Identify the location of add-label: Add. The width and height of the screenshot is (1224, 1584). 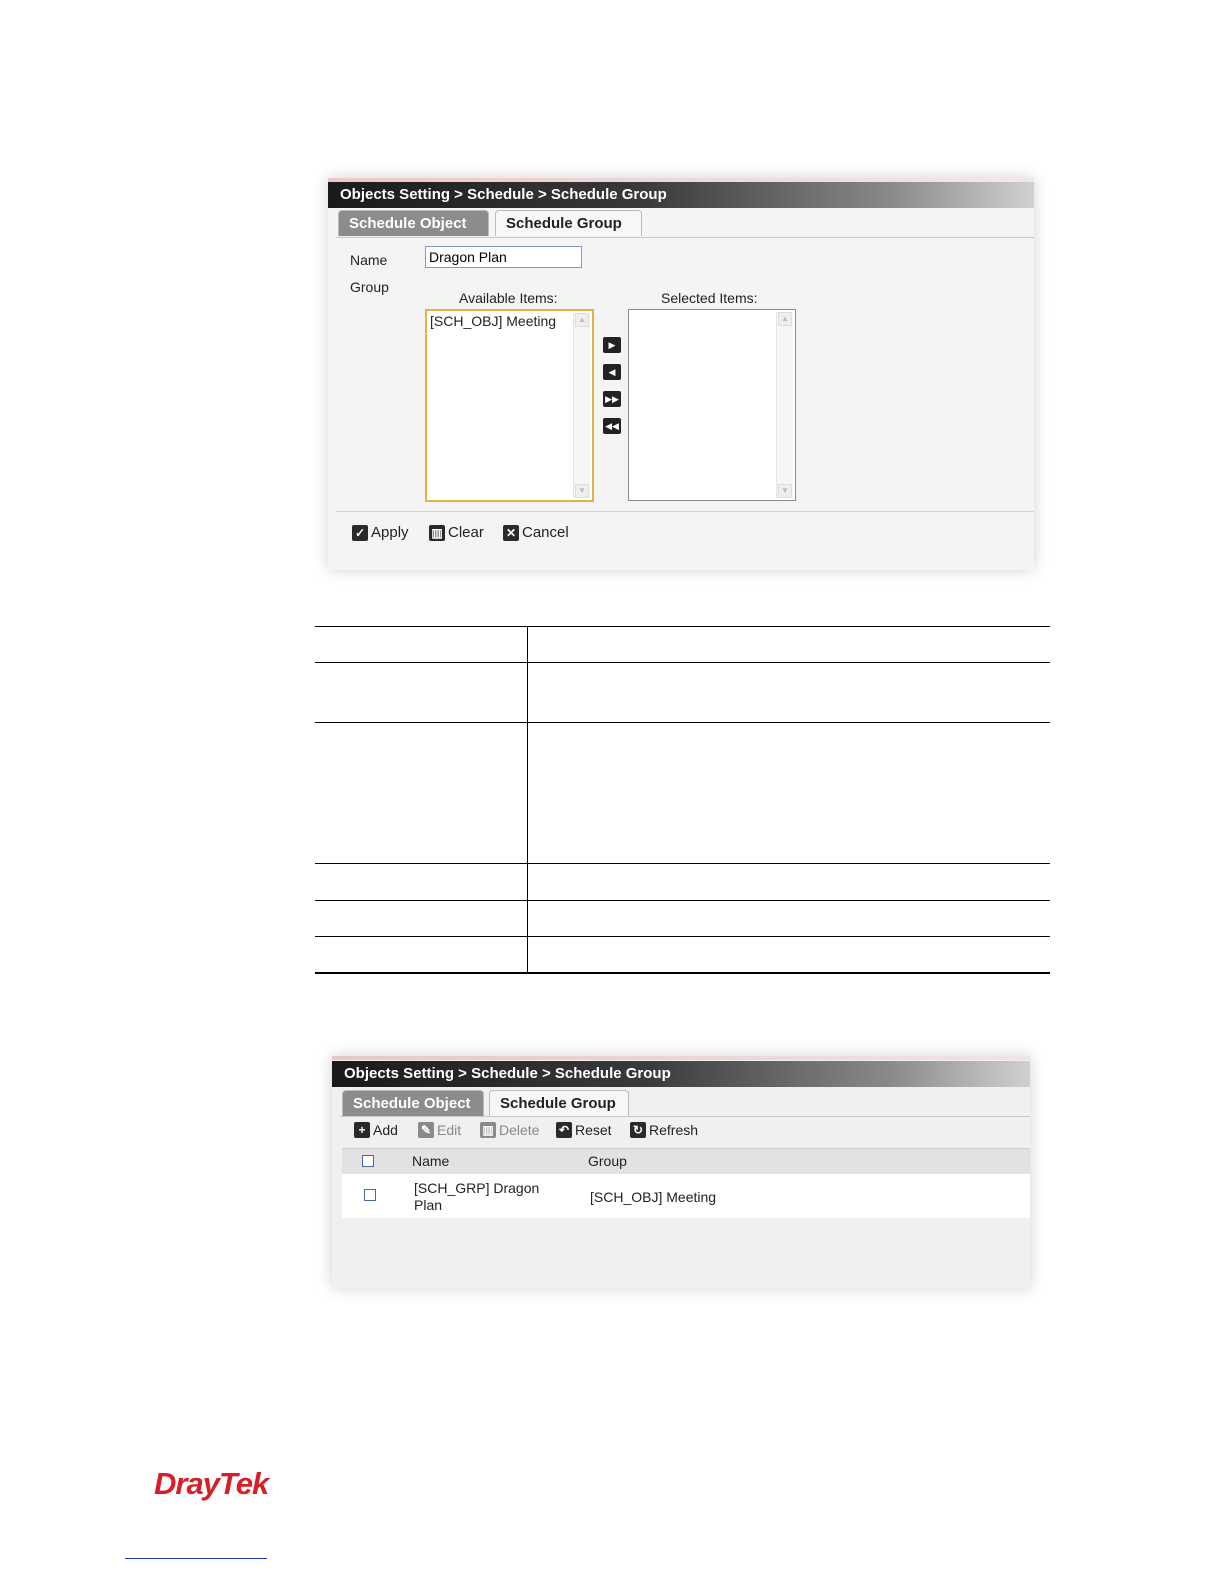
(385, 1130).